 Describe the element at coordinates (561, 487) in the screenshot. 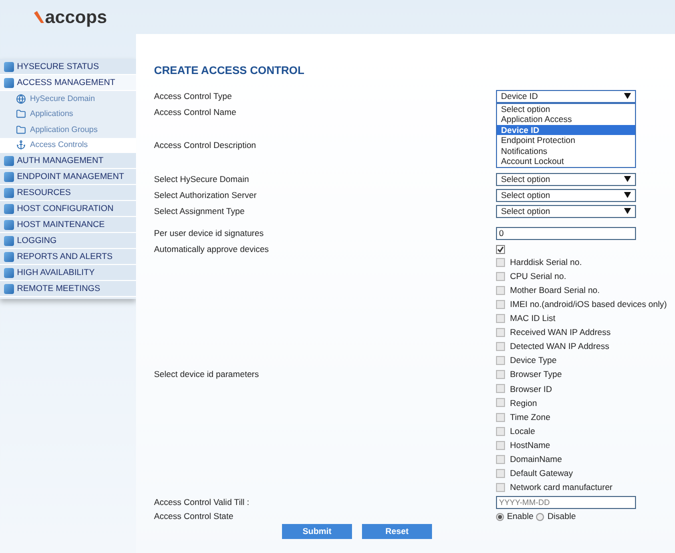

I see `checkbox-label: Network card manufacturer` at that location.